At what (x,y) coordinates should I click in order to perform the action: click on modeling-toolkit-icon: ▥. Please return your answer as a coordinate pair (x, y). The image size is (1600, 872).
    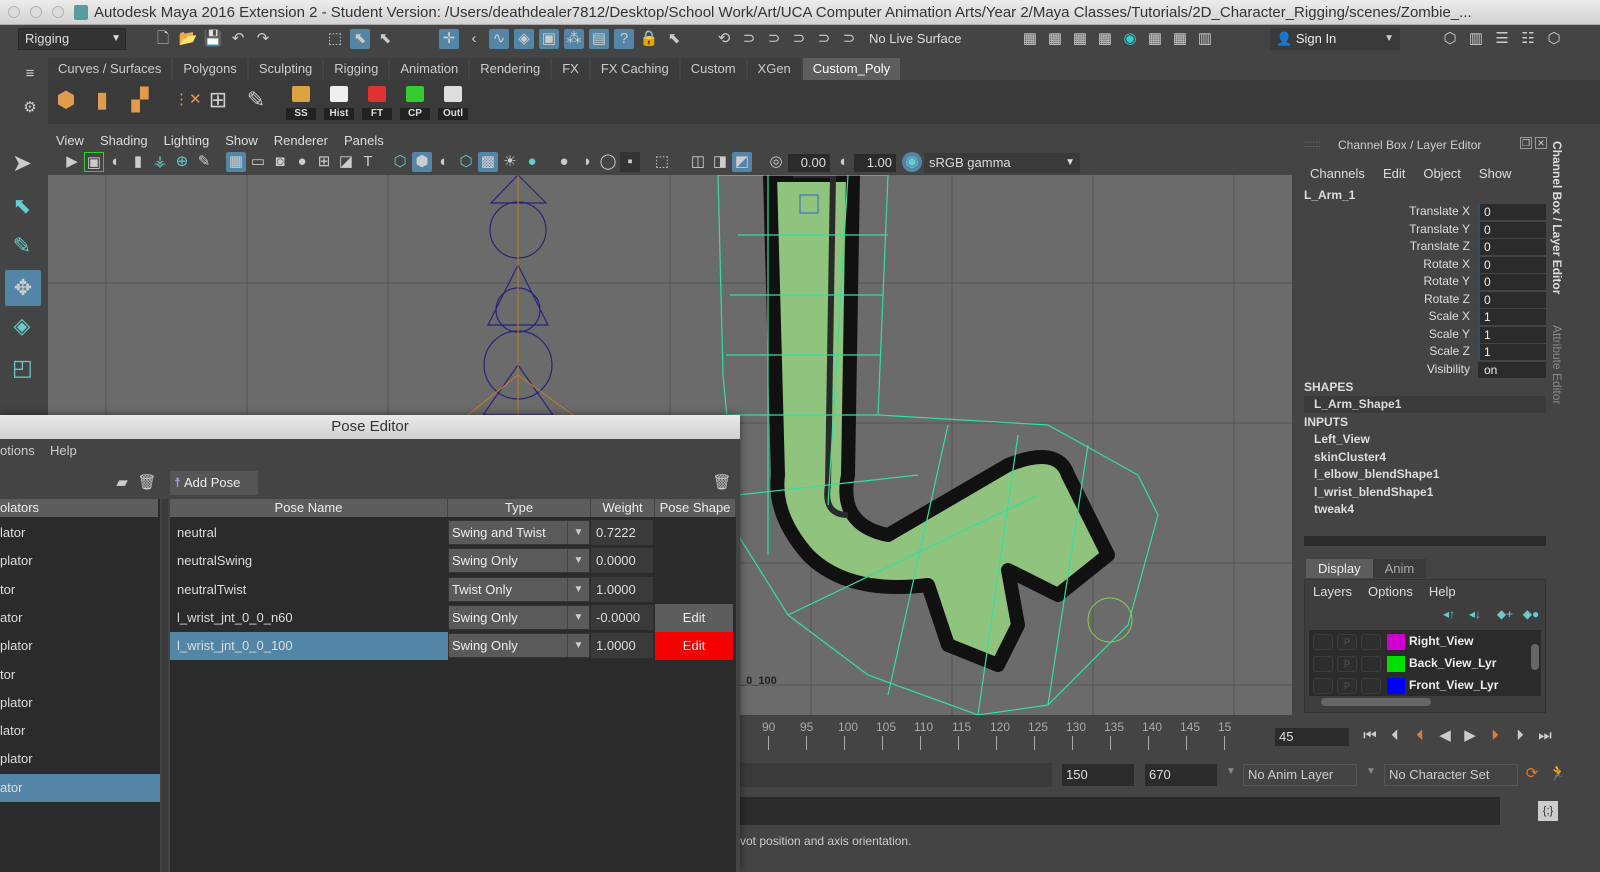
    Looking at the image, I should click on (1476, 39).